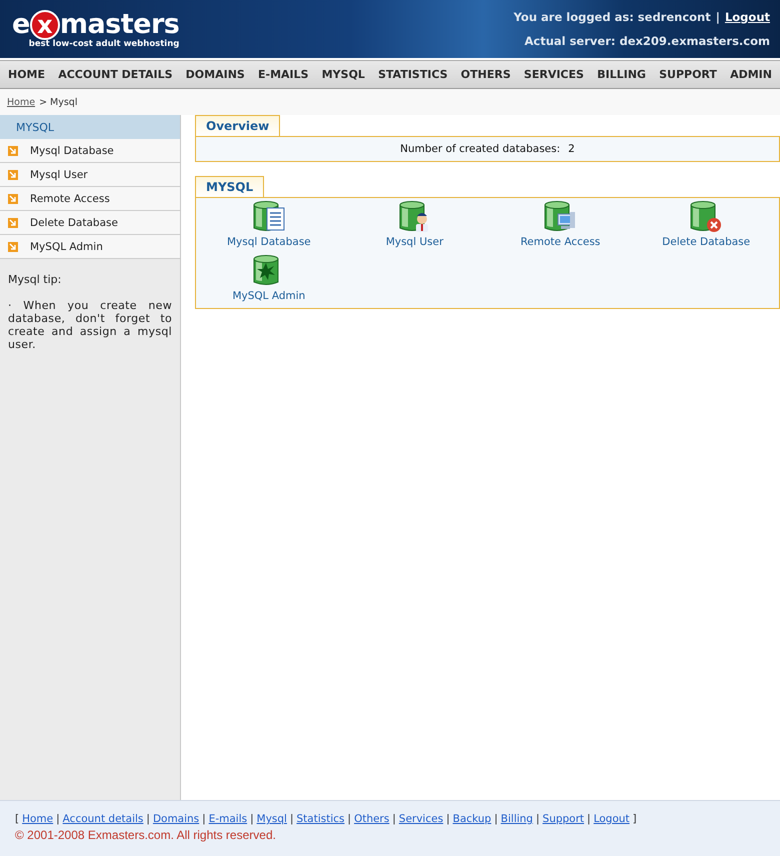 The height and width of the screenshot is (856, 780). Describe the element at coordinates (215, 74) in the screenshot. I see `menu-item: DOMAINS` at that location.